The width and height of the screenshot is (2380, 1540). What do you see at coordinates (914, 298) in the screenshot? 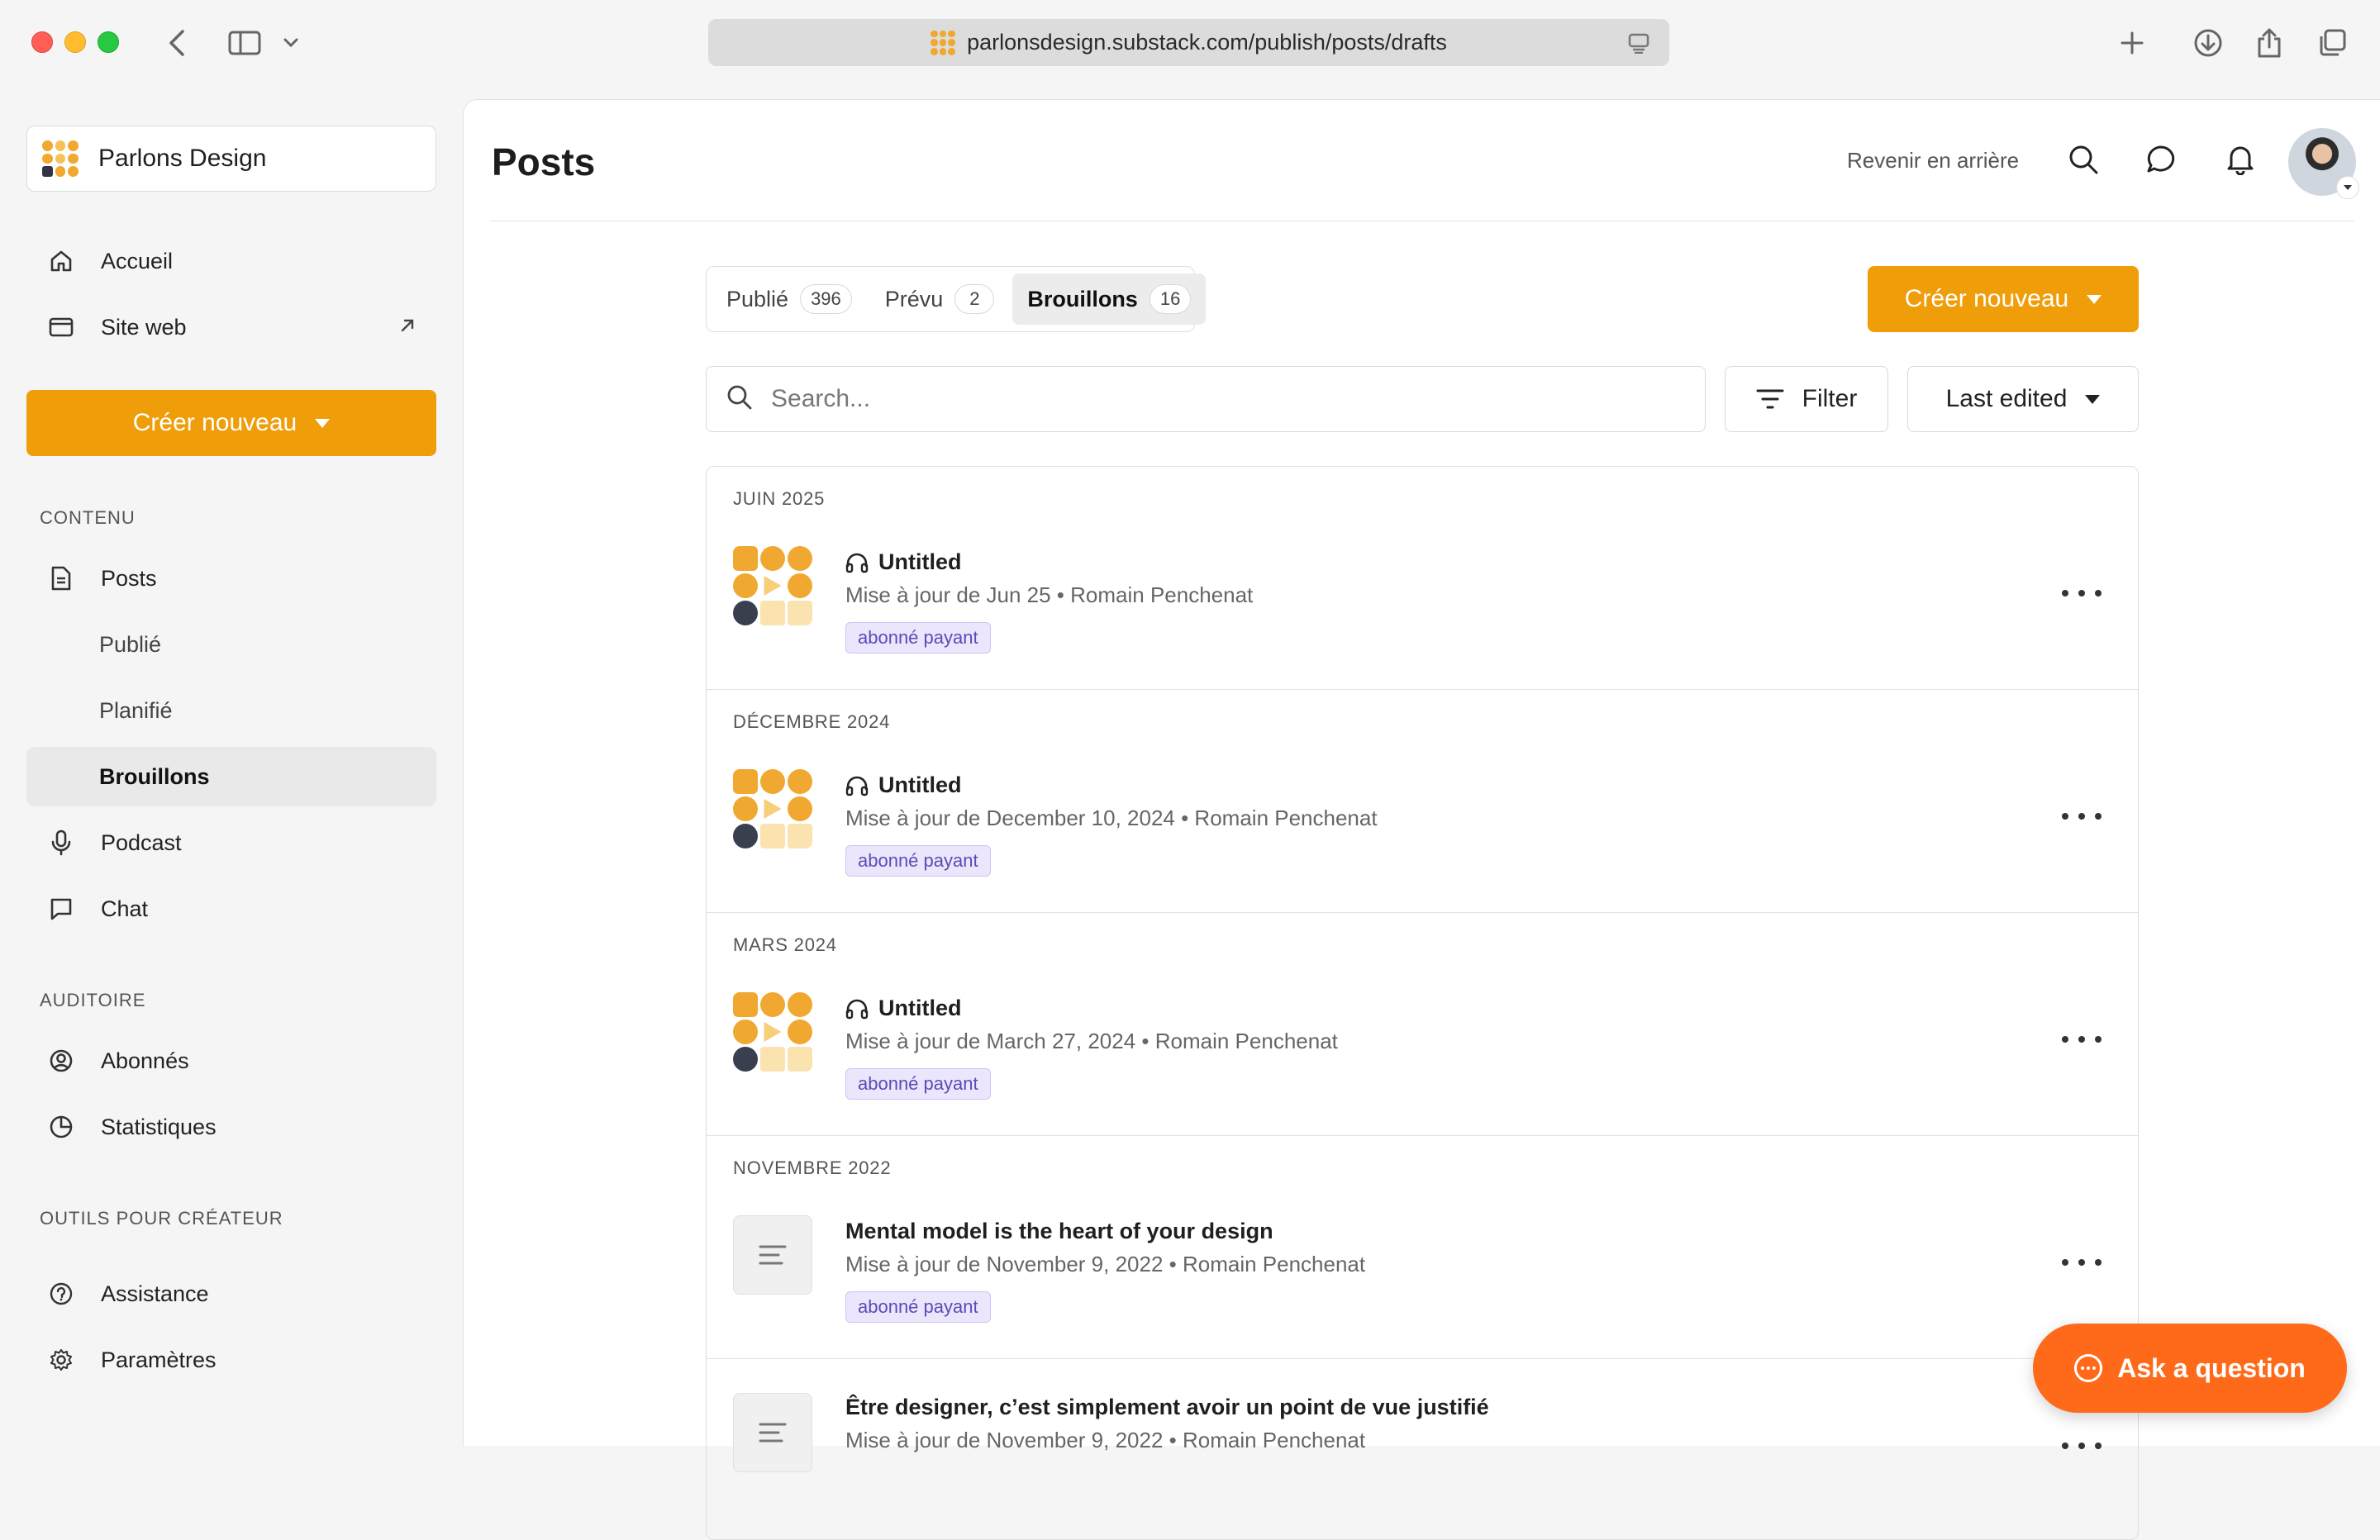
I see `tab-label: Prévu` at bounding box center [914, 298].